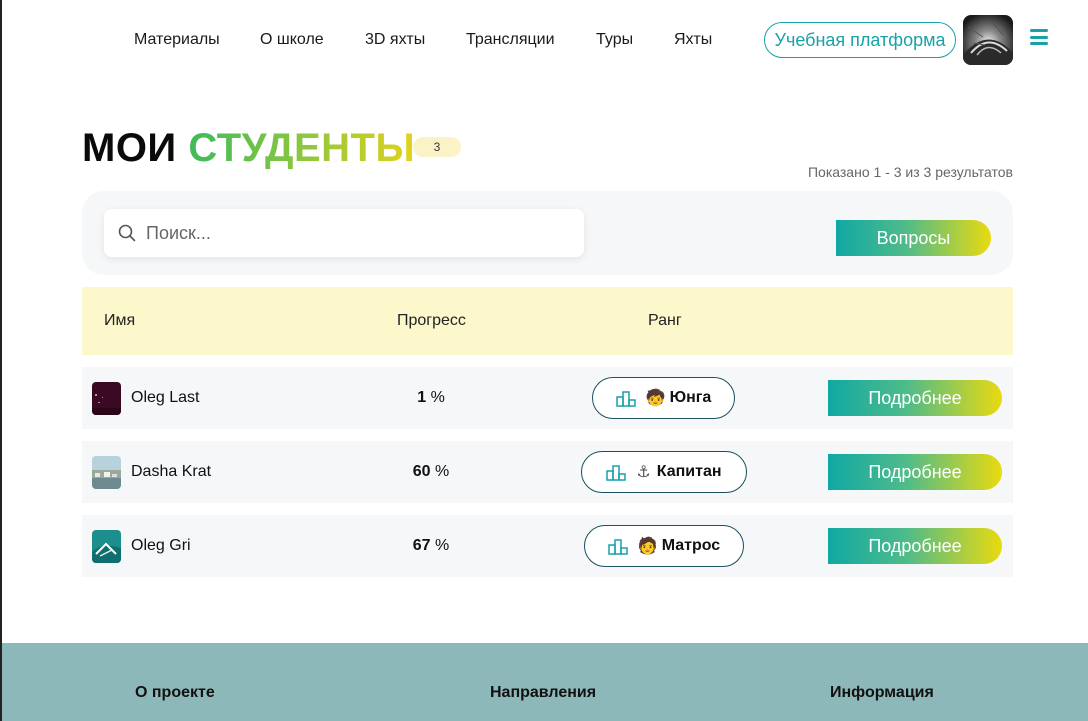  Describe the element at coordinates (161, 545) in the screenshot. I see `student-name: Oleg Gri` at that location.